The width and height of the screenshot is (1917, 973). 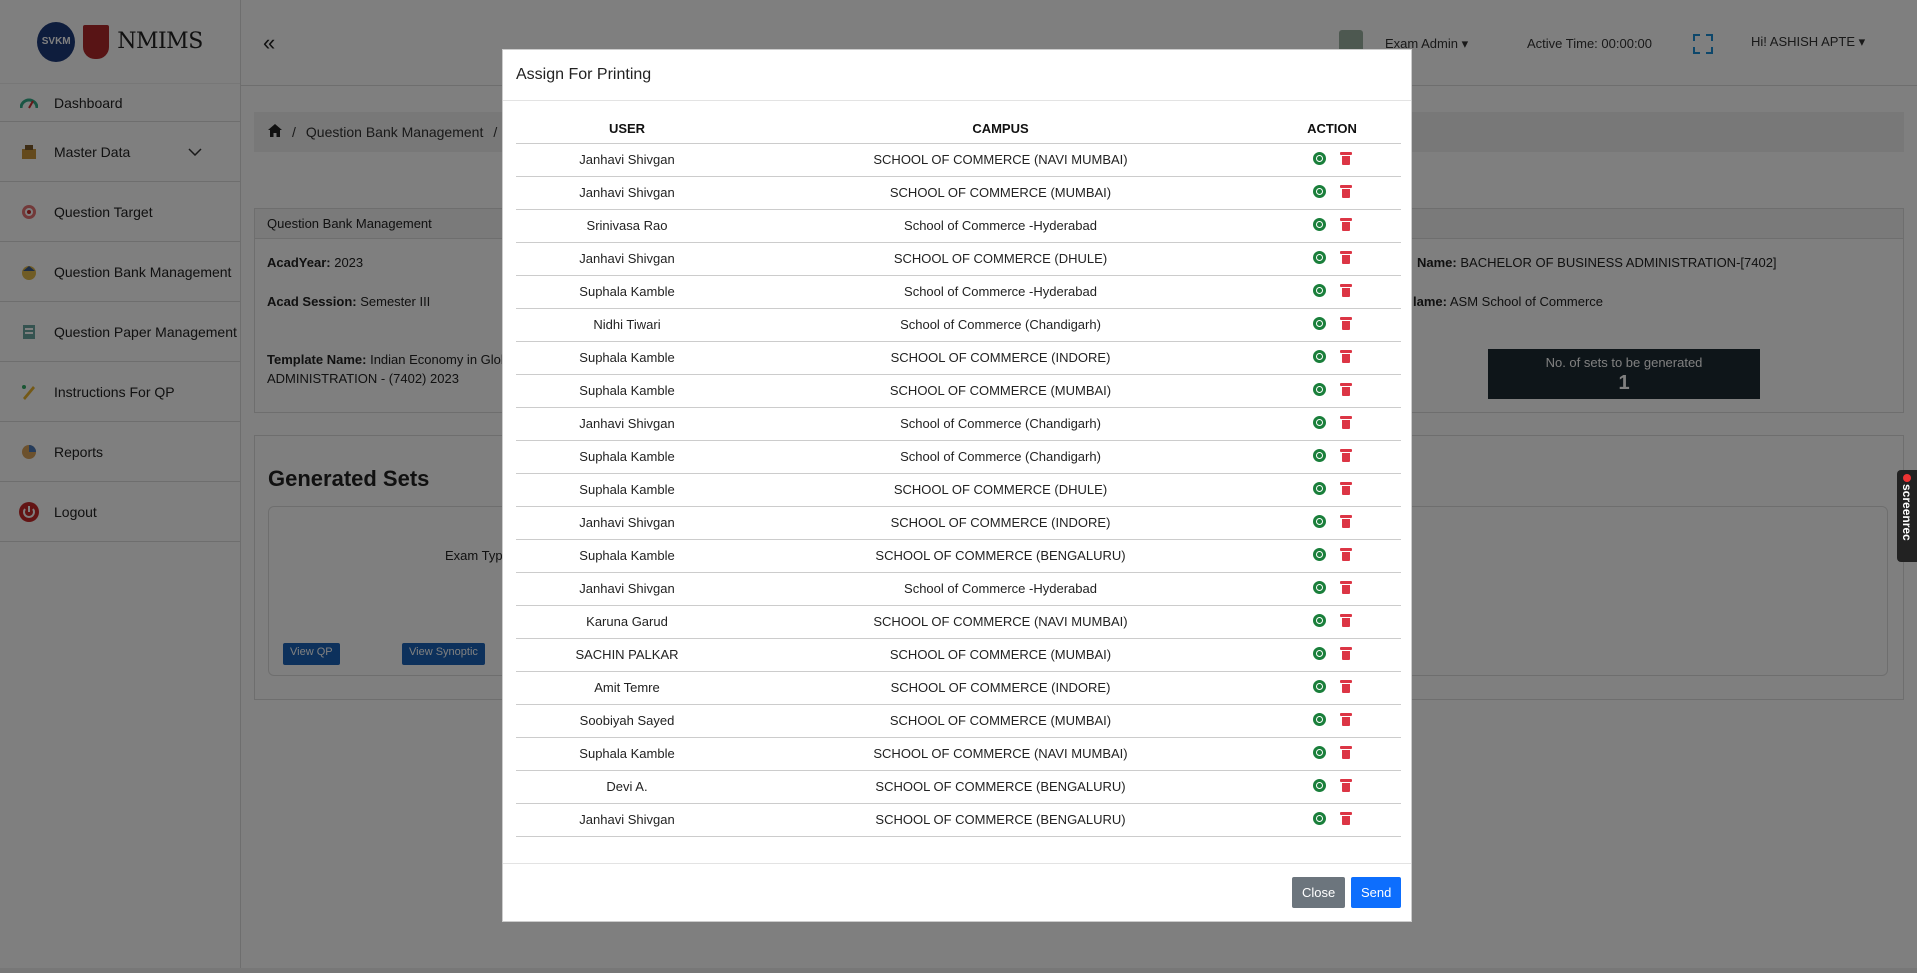 I want to click on send-button: Send, so click(x=1376, y=892).